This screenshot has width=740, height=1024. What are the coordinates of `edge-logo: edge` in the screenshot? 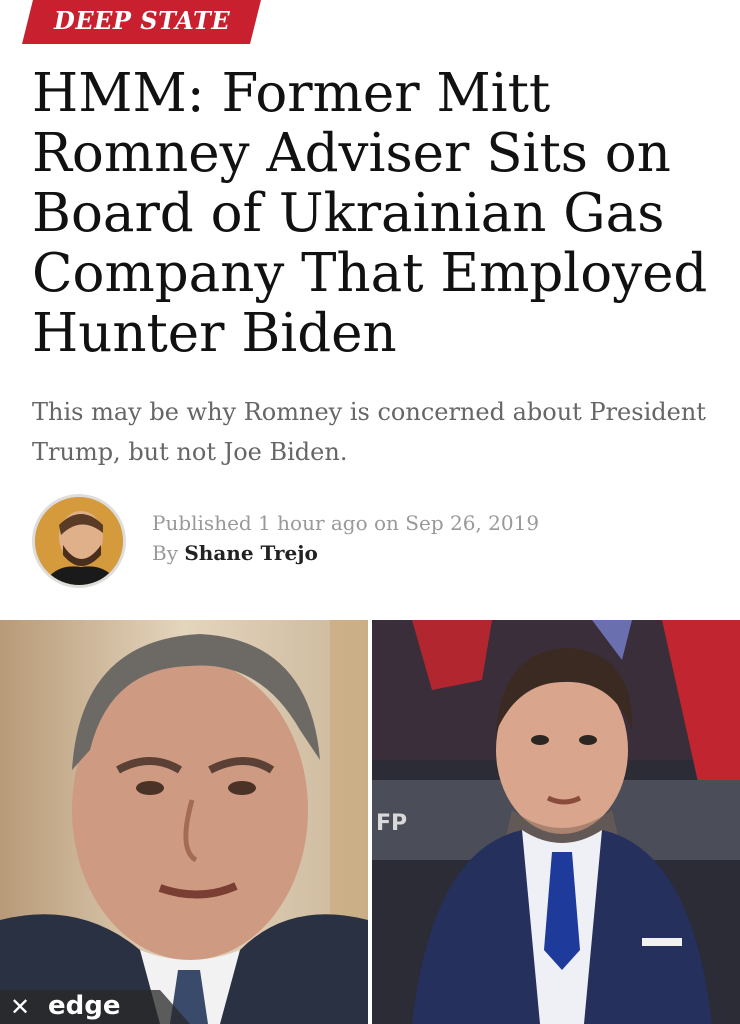 It's located at (84, 1006).